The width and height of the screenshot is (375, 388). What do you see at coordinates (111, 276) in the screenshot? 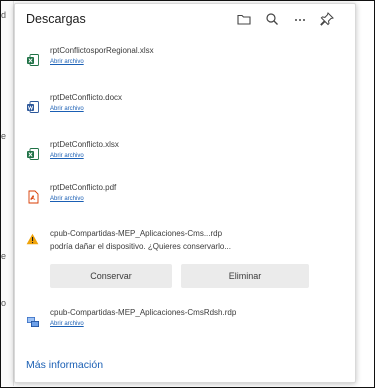
I see `keep-button: Conservar` at bounding box center [111, 276].